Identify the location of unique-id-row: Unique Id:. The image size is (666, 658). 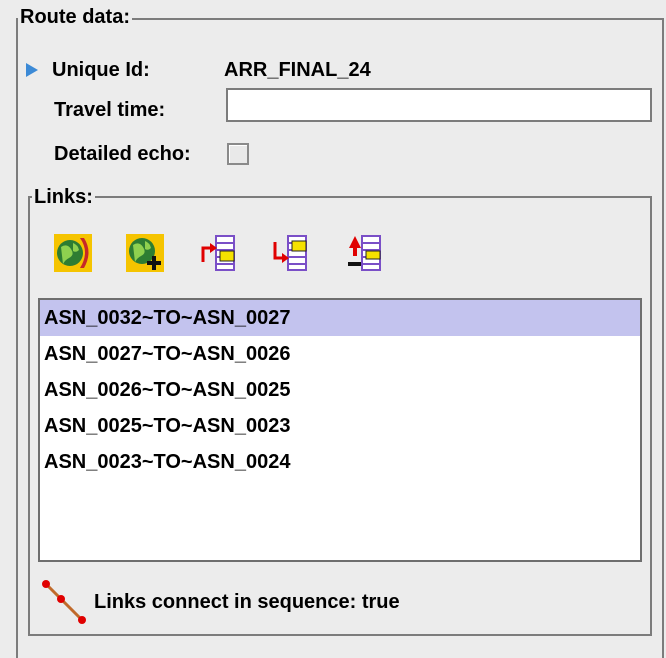
(88, 70).